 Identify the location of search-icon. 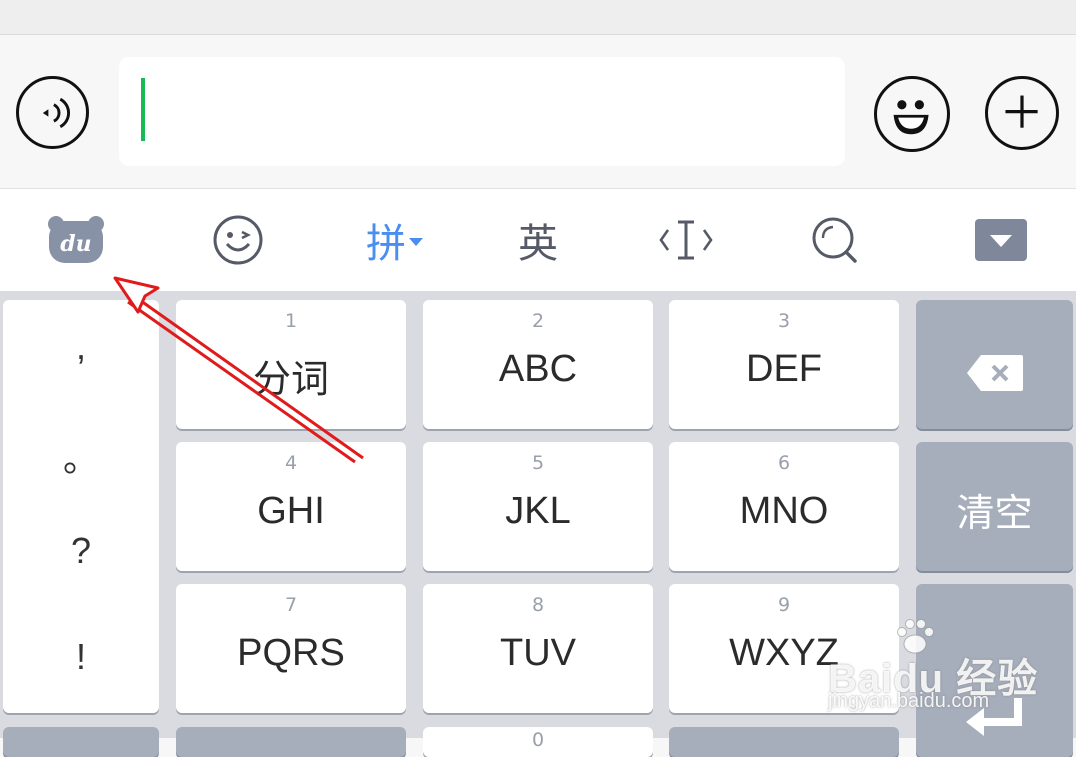
(834, 240).